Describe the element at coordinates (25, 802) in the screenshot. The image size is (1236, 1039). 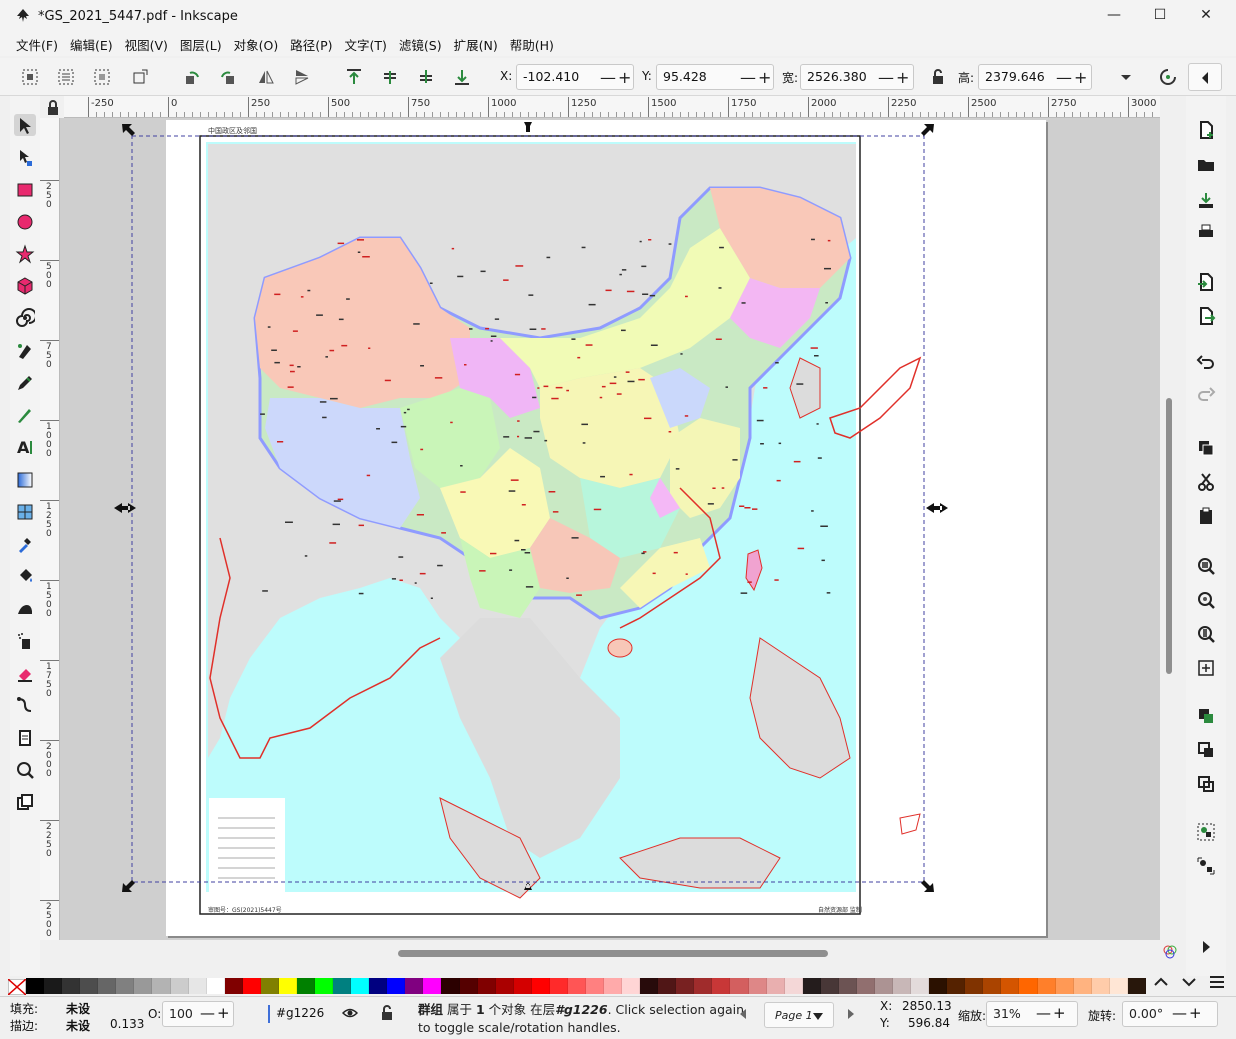
I see `measure-tool` at that location.